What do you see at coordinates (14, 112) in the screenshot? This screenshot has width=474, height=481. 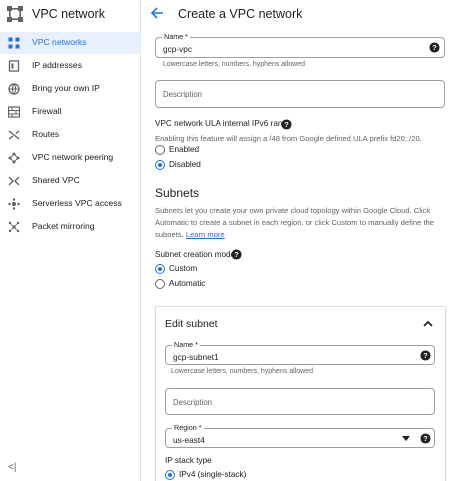 I see `firewall-icon` at bounding box center [14, 112].